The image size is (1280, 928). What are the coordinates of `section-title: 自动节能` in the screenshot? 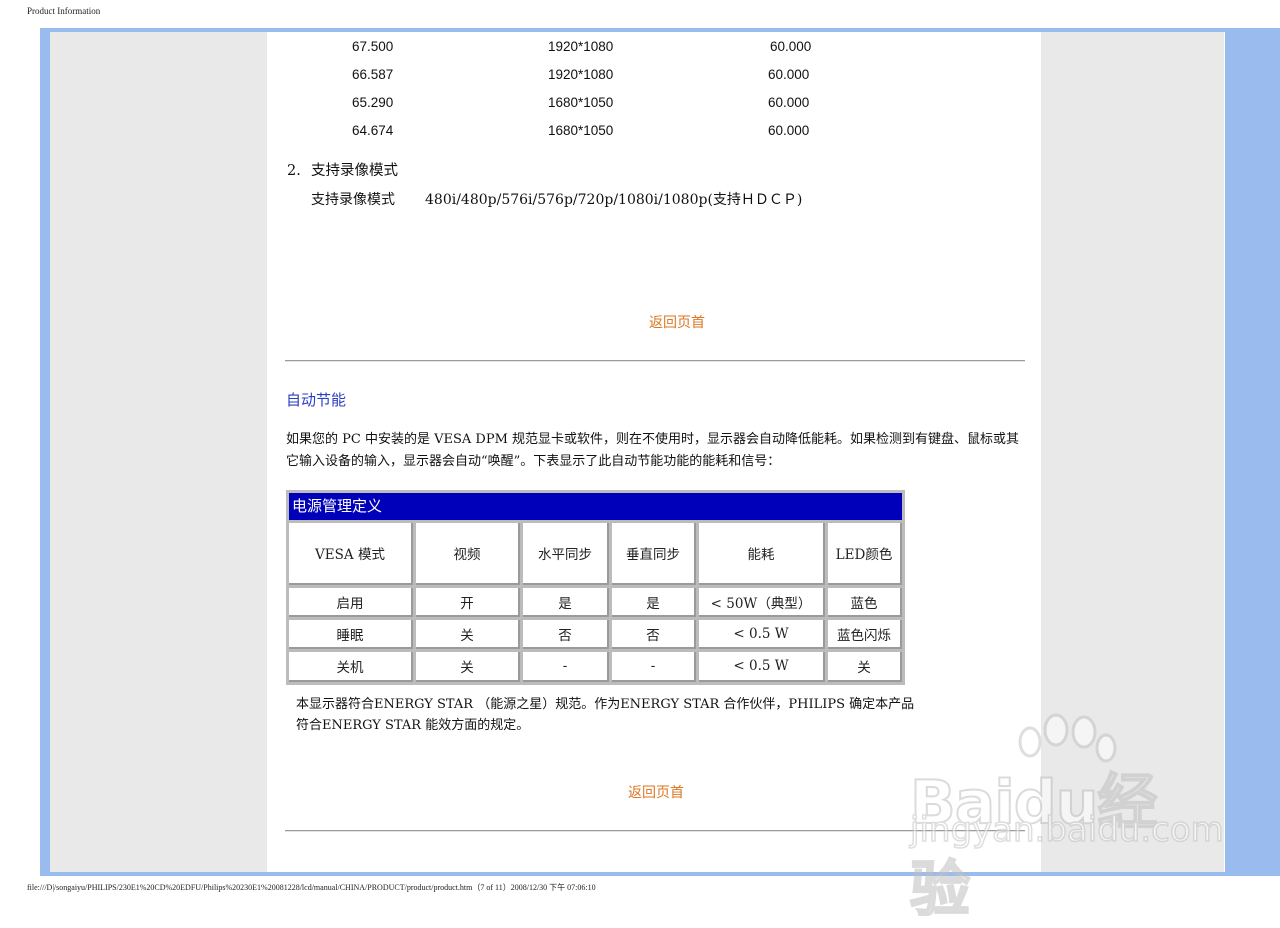 It's located at (316, 400).